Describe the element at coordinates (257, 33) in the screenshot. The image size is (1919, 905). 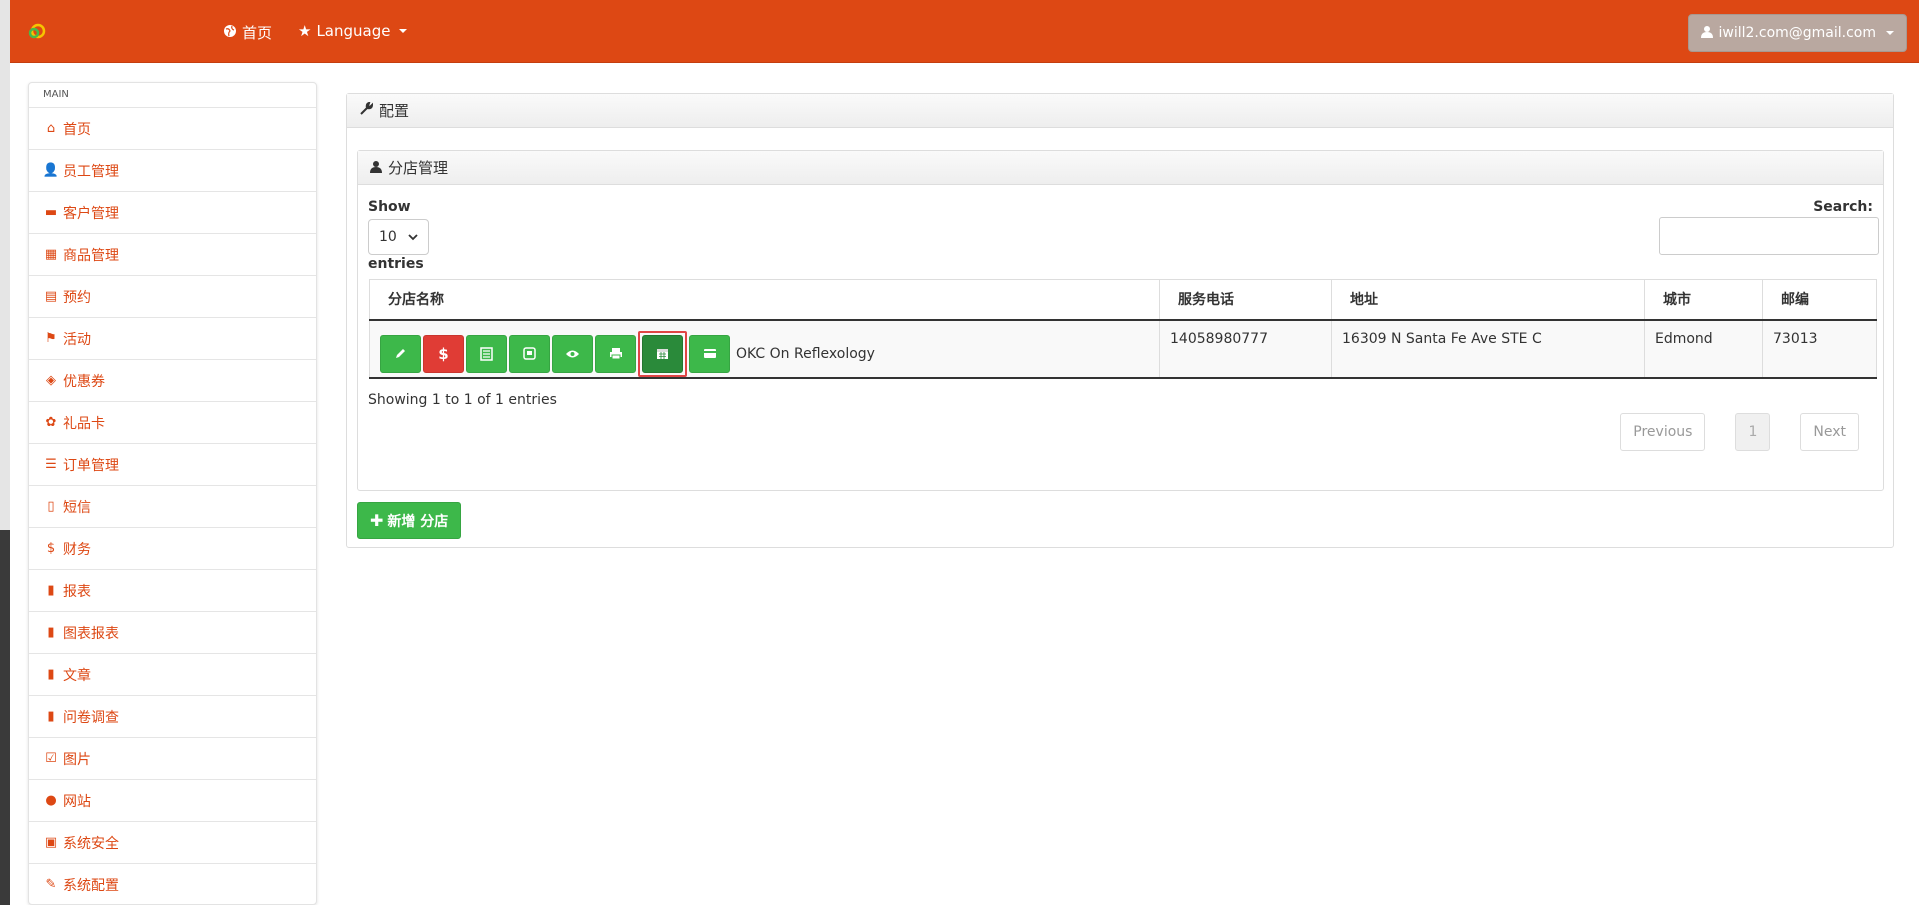
I see `nav-home-label: 首页` at that location.